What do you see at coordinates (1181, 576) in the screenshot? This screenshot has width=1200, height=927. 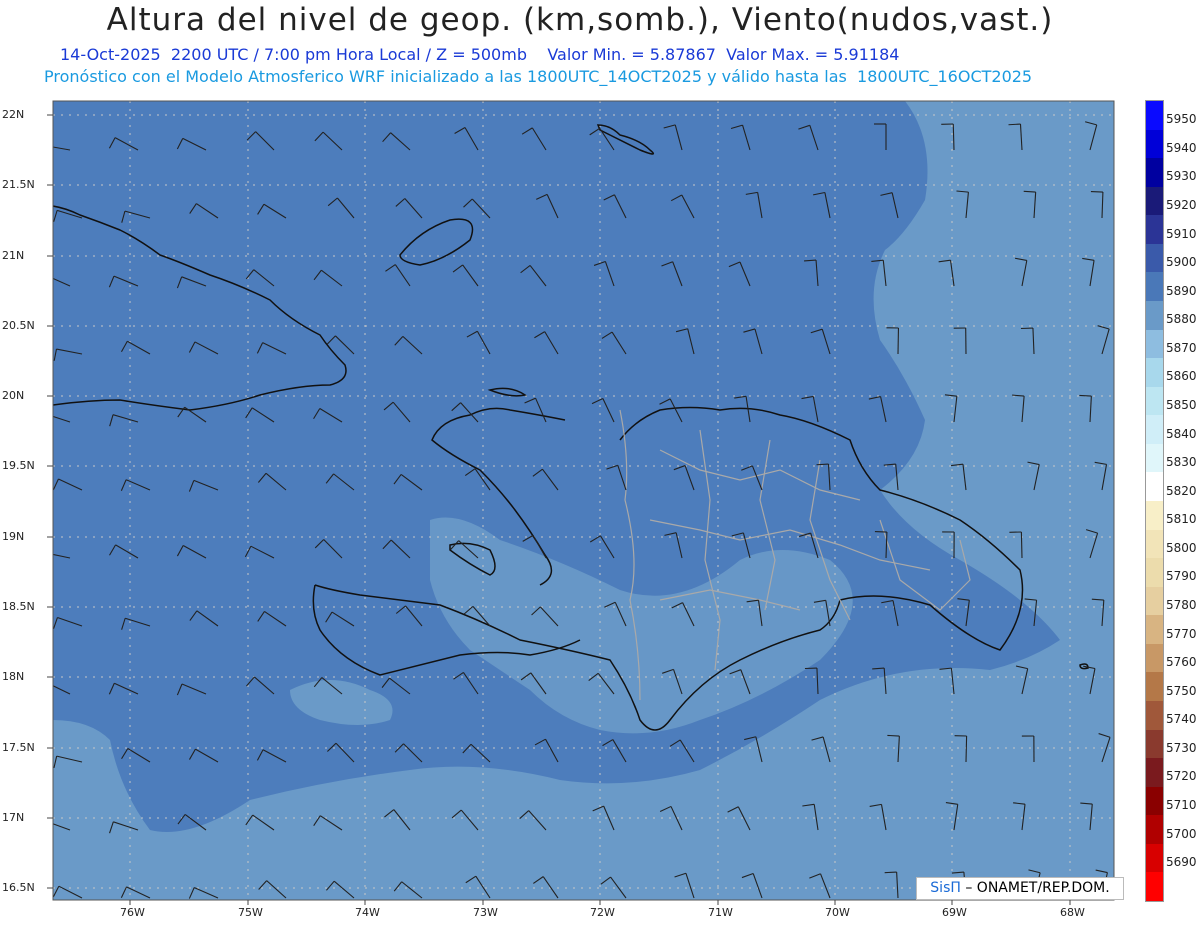 I see `colorbar-label: 5790` at bounding box center [1181, 576].